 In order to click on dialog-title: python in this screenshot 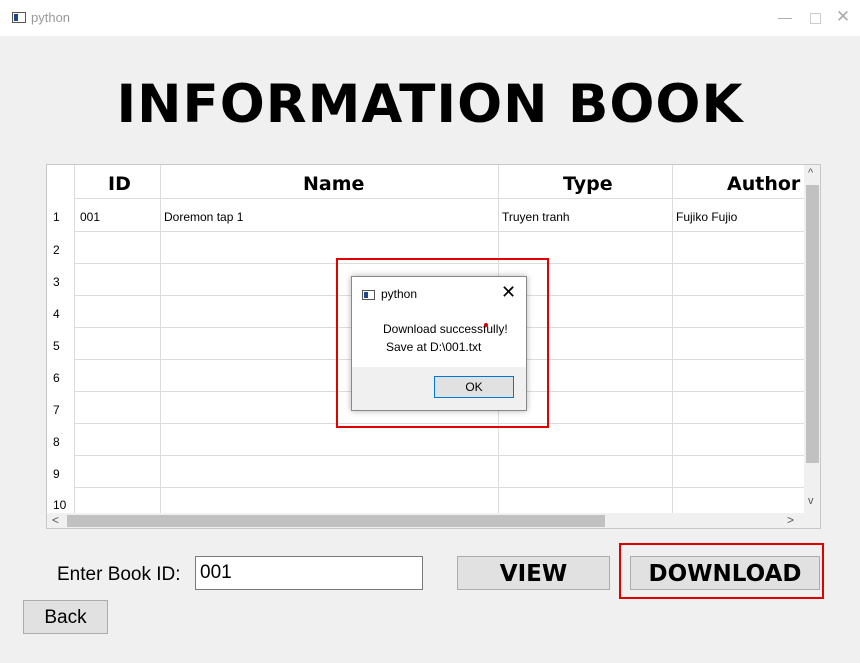, I will do `click(399, 294)`.